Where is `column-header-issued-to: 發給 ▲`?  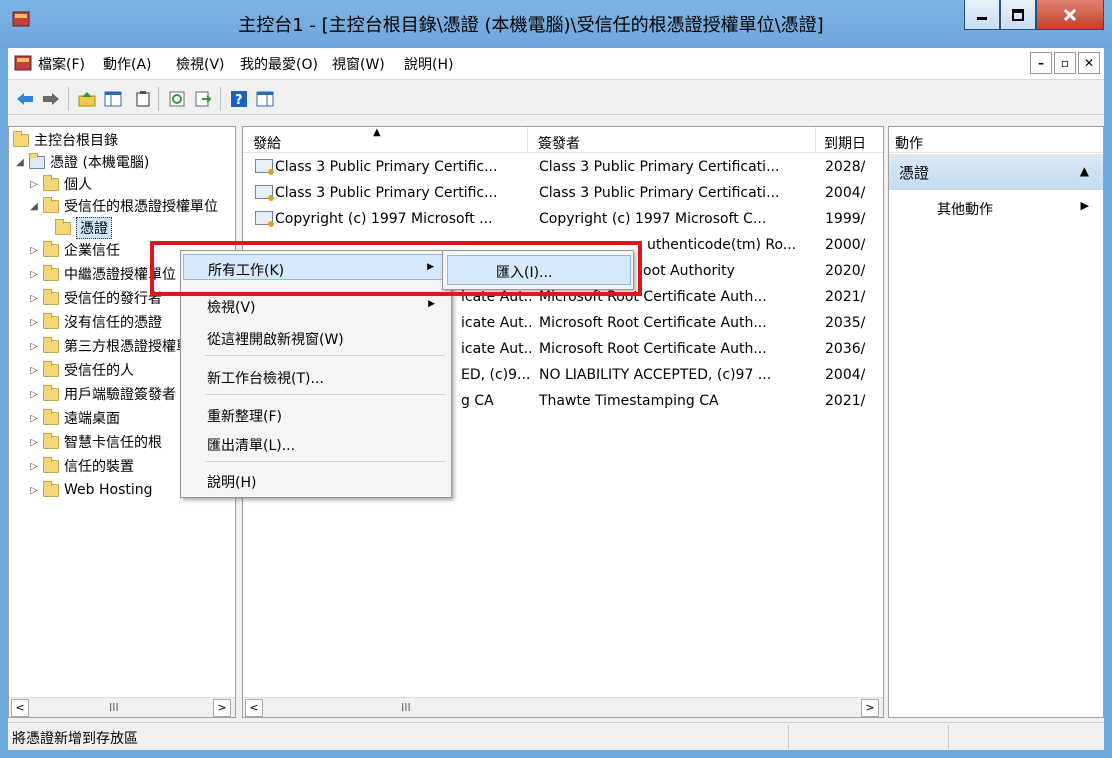
column-header-issued-to: 發給 ▲ is located at coordinates (385, 140).